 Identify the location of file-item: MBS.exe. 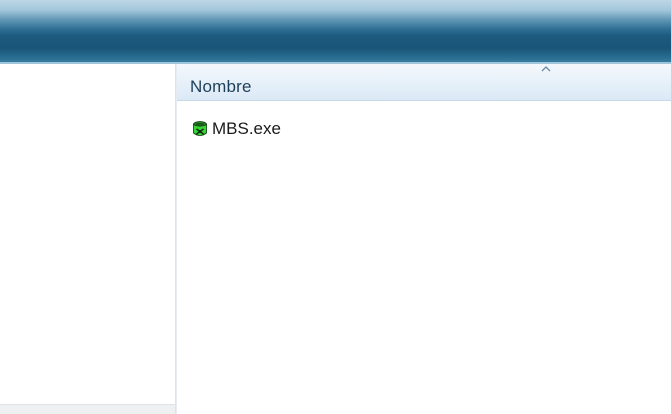
(236, 129).